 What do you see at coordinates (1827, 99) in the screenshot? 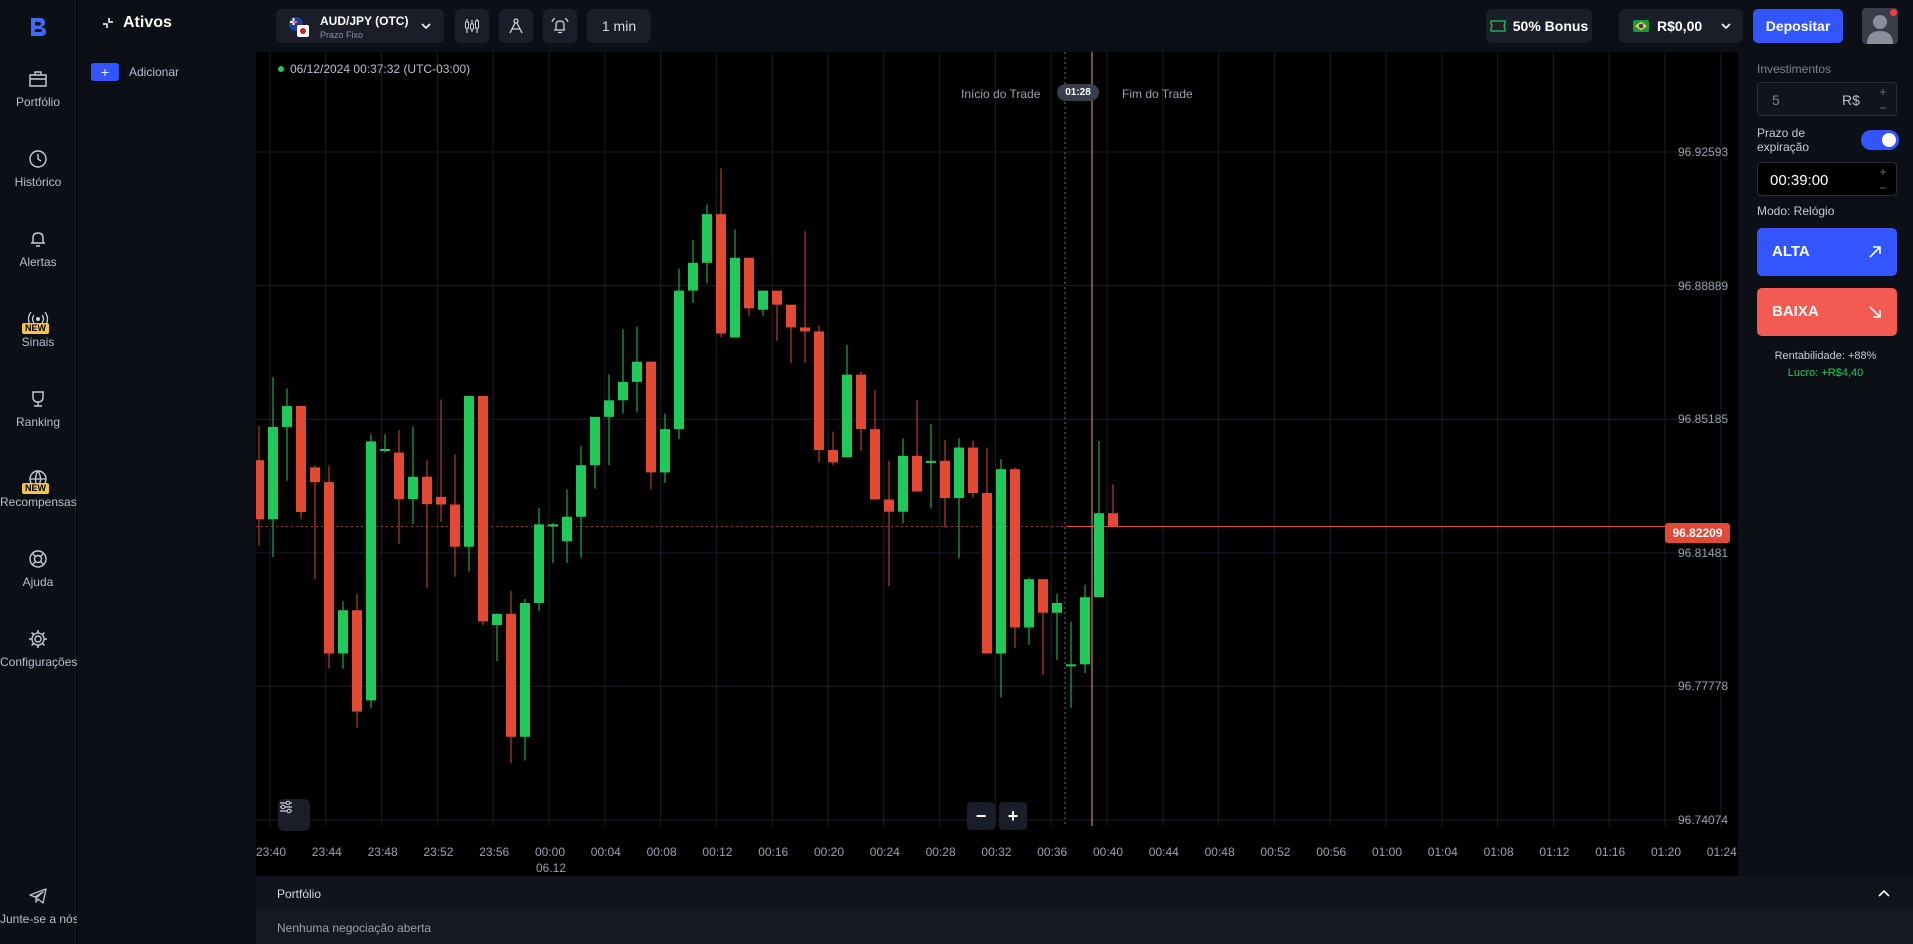
I see `investment-input: 5 R$ + −` at bounding box center [1827, 99].